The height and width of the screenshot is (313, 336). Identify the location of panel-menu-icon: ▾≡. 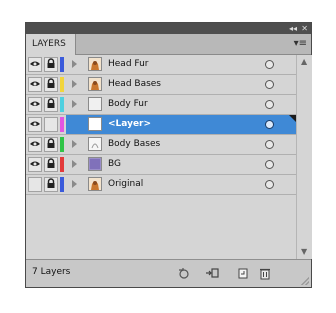
(300, 44).